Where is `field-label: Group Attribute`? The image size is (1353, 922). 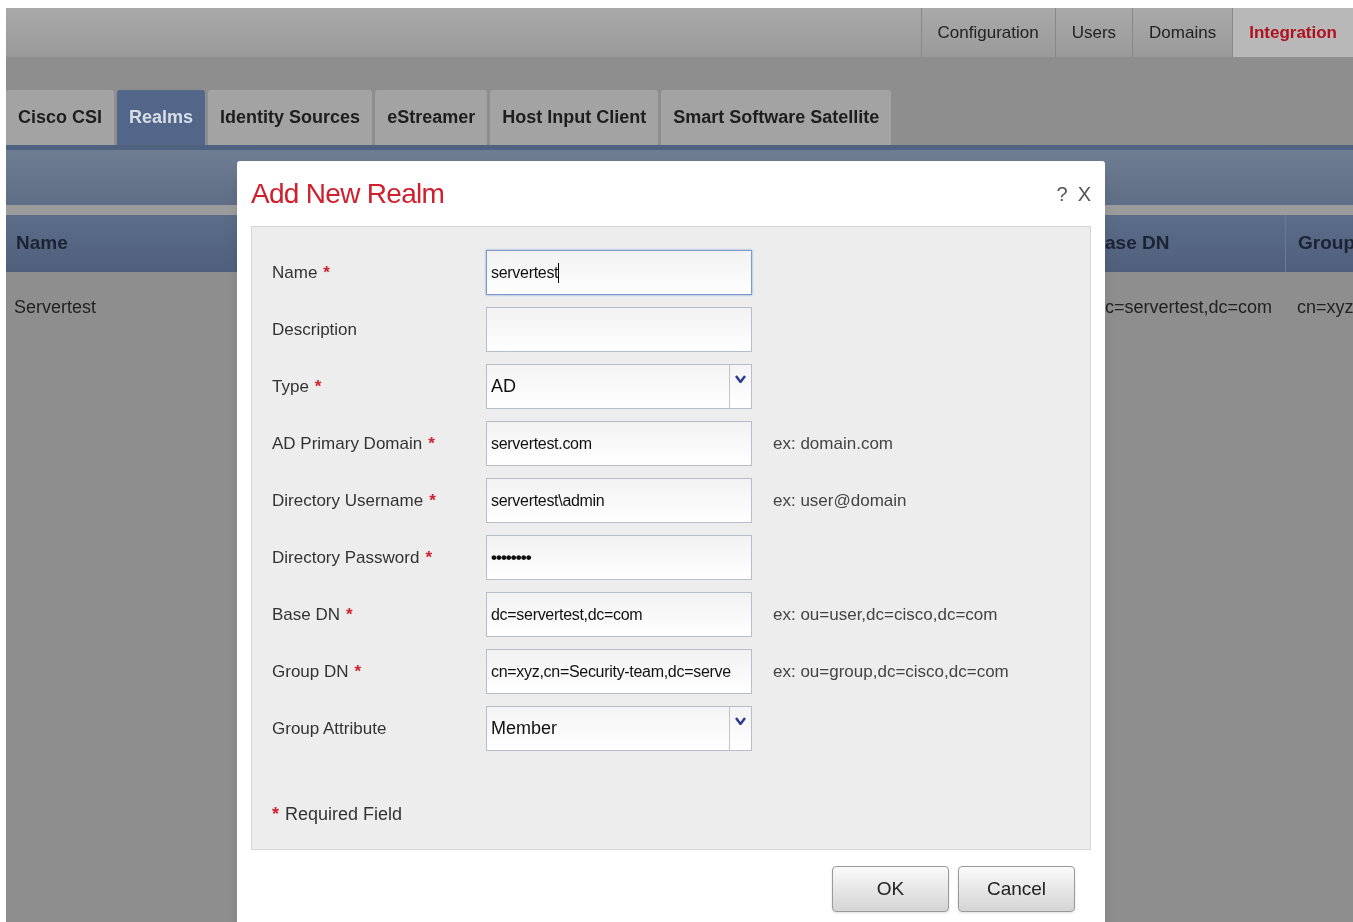 field-label: Group Attribute is located at coordinates (329, 728).